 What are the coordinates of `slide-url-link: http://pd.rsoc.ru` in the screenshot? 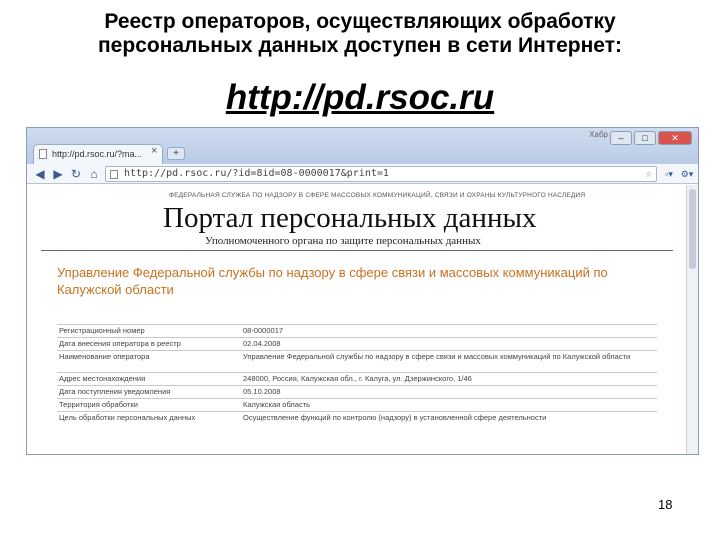 It's located at (360, 98).